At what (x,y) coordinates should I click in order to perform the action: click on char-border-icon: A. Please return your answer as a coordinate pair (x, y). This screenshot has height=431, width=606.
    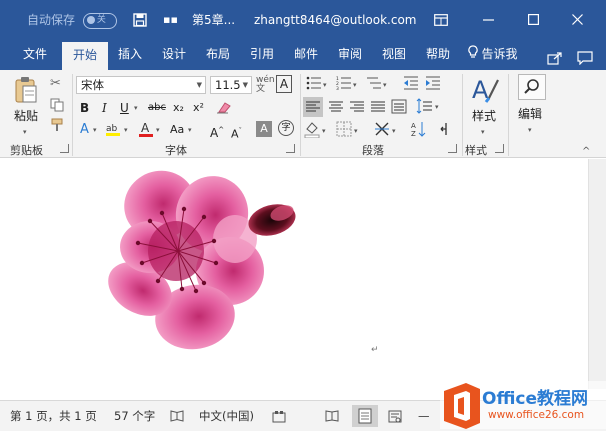
    Looking at the image, I should click on (284, 84).